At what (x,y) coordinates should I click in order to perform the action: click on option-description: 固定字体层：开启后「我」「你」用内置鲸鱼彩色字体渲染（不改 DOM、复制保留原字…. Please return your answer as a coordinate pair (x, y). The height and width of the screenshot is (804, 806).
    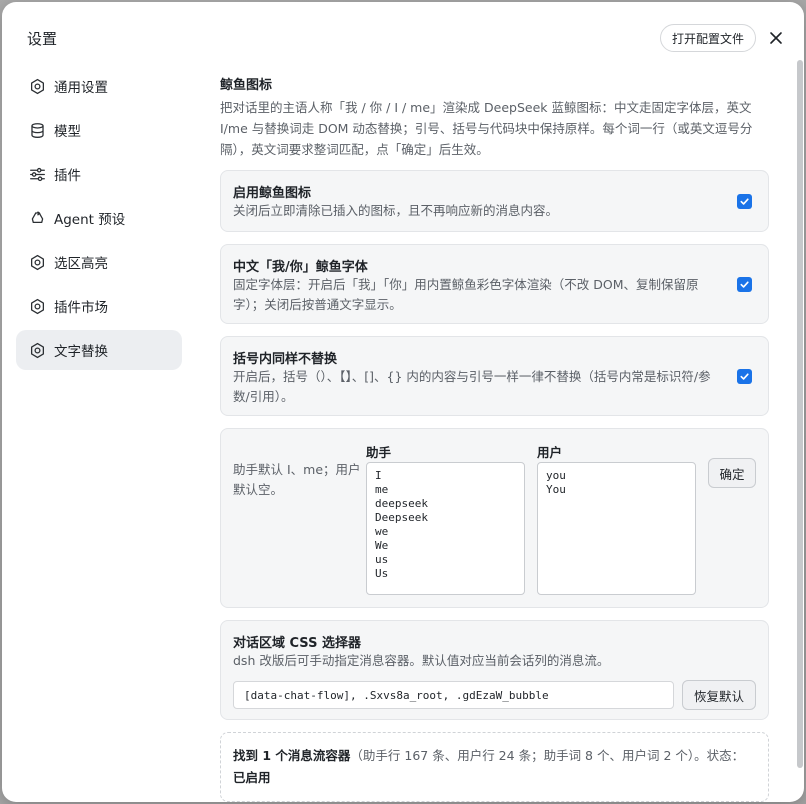
    Looking at the image, I should click on (466, 294).